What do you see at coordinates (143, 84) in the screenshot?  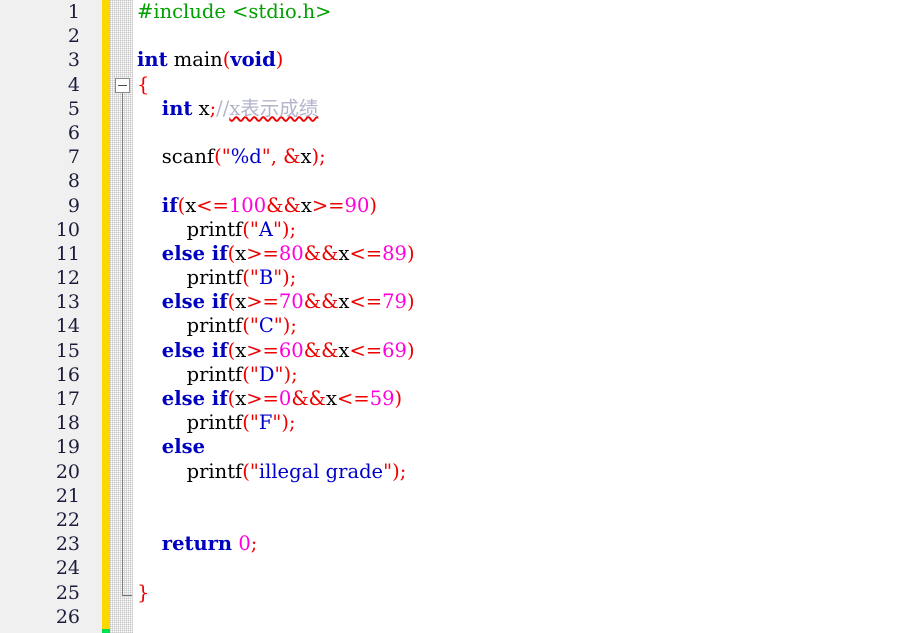 I see `code-token-punct: {` at bounding box center [143, 84].